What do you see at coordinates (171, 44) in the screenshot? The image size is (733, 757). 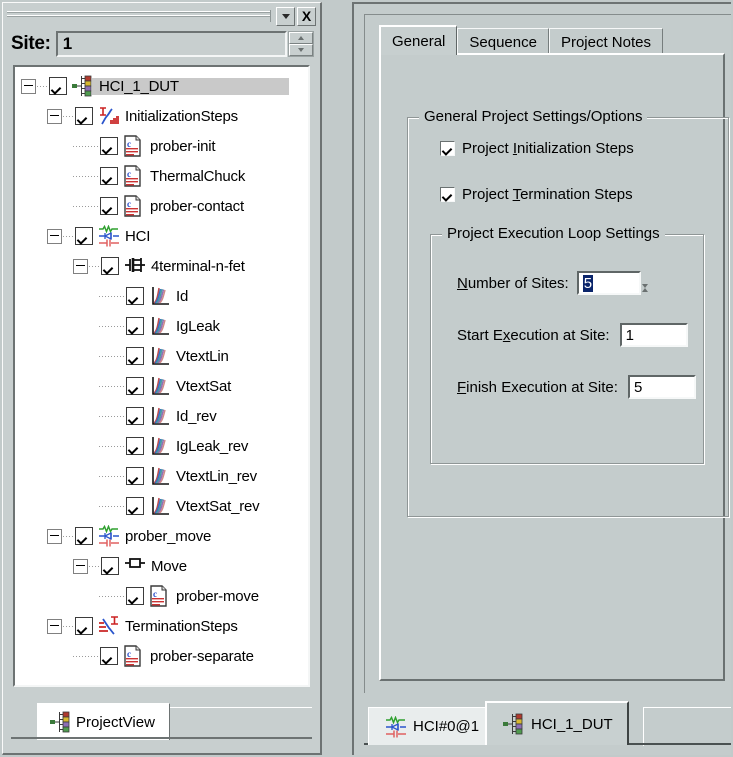 I see `site-input: 1` at bounding box center [171, 44].